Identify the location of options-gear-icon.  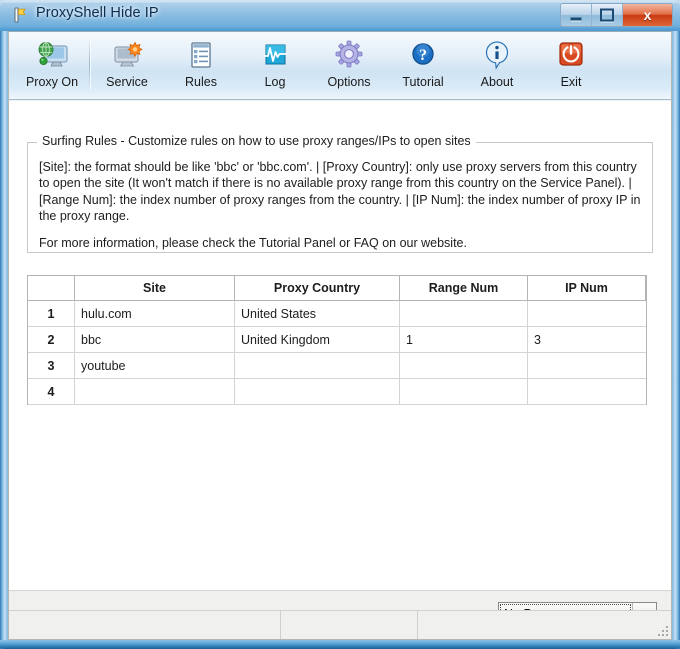
(349, 55).